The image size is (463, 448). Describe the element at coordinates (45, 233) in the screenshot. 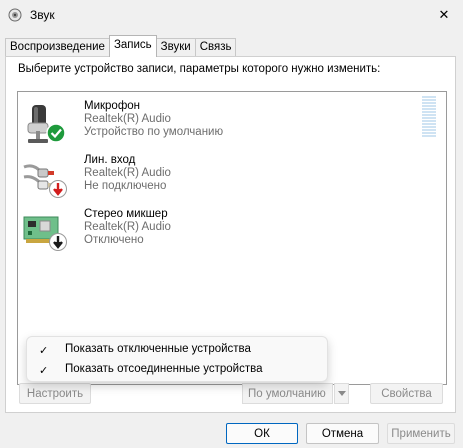

I see `sound-card-icon` at that location.